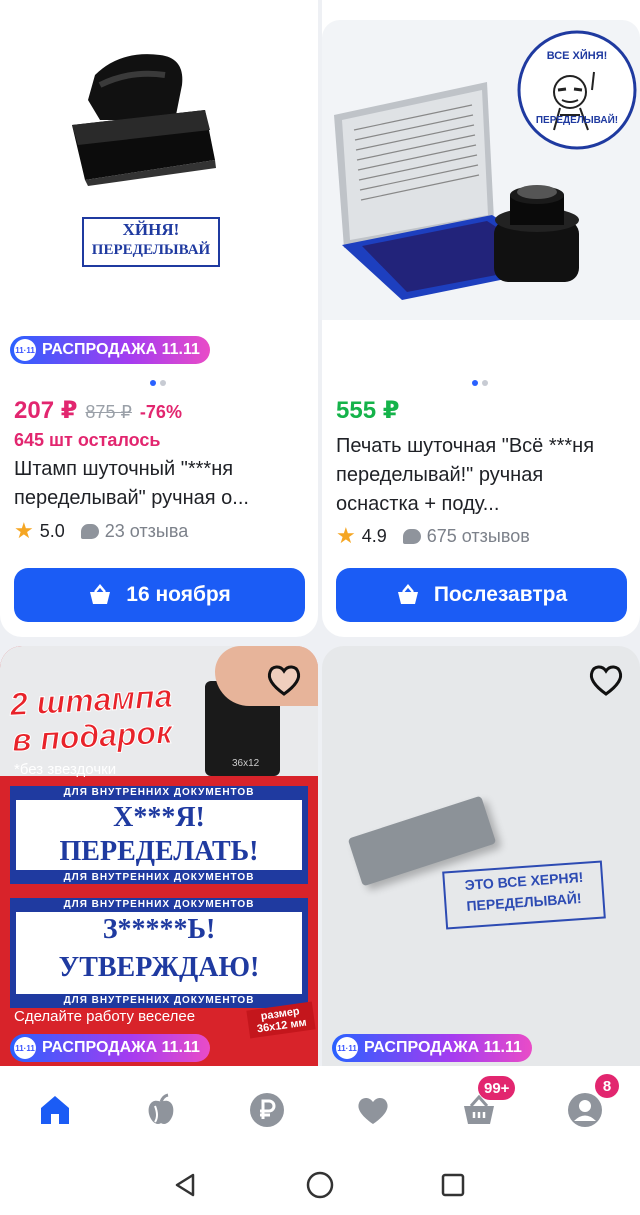  What do you see at coordinates (607, 1086) in the screenshot?
I see `profile-counter: 8` at bounding box center [607, 1086].